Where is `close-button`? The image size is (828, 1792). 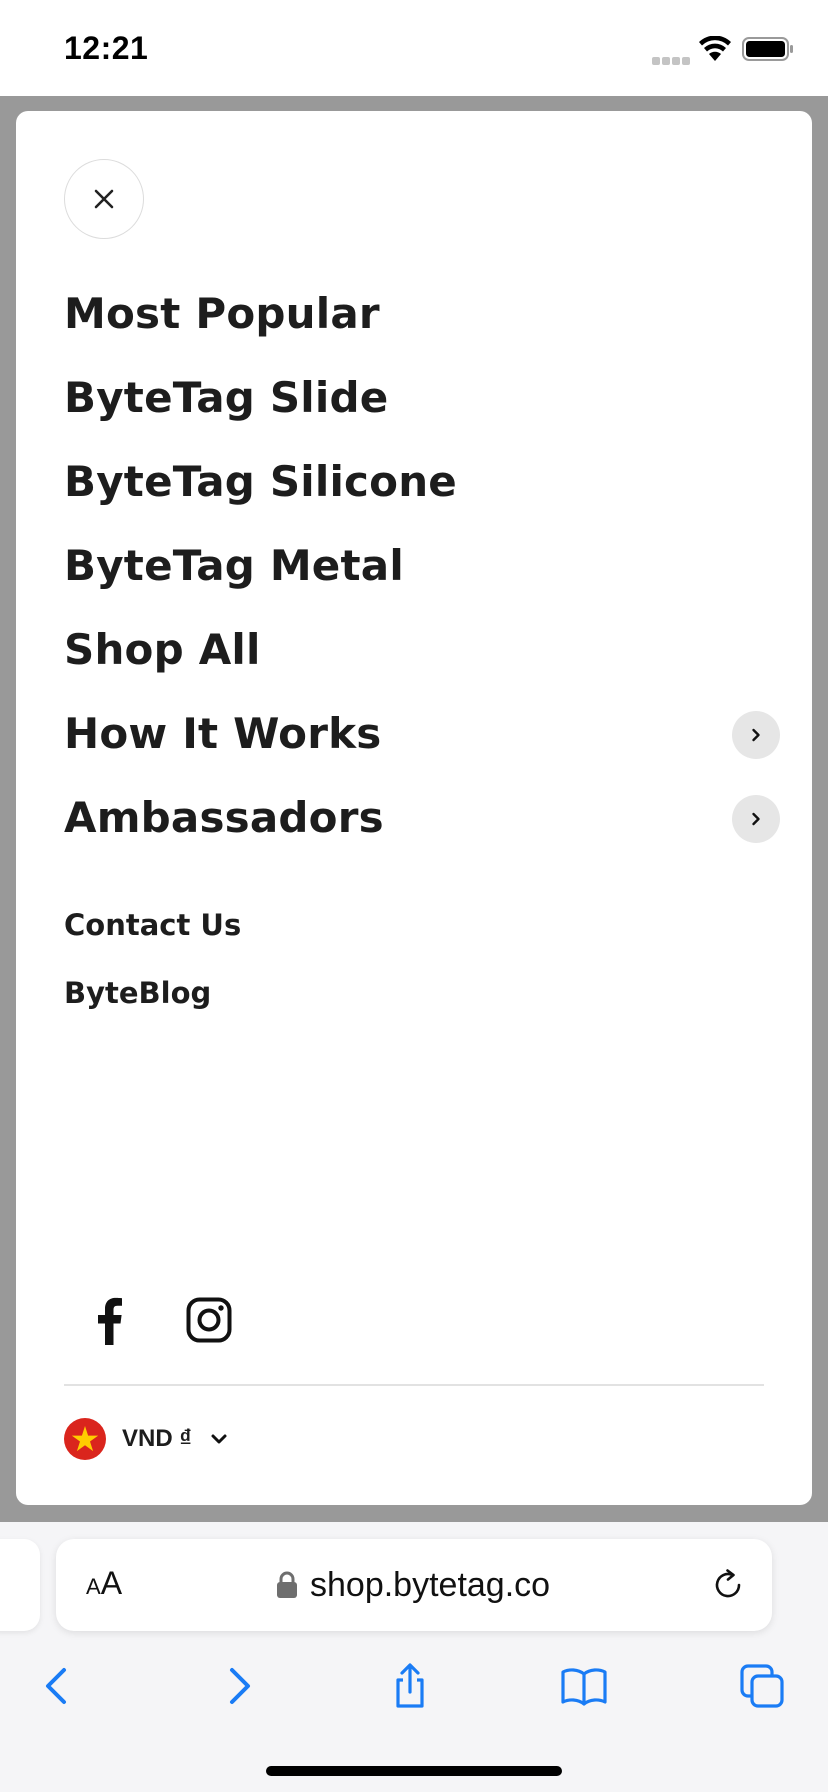
close-button is located at coordinates (104, 199).